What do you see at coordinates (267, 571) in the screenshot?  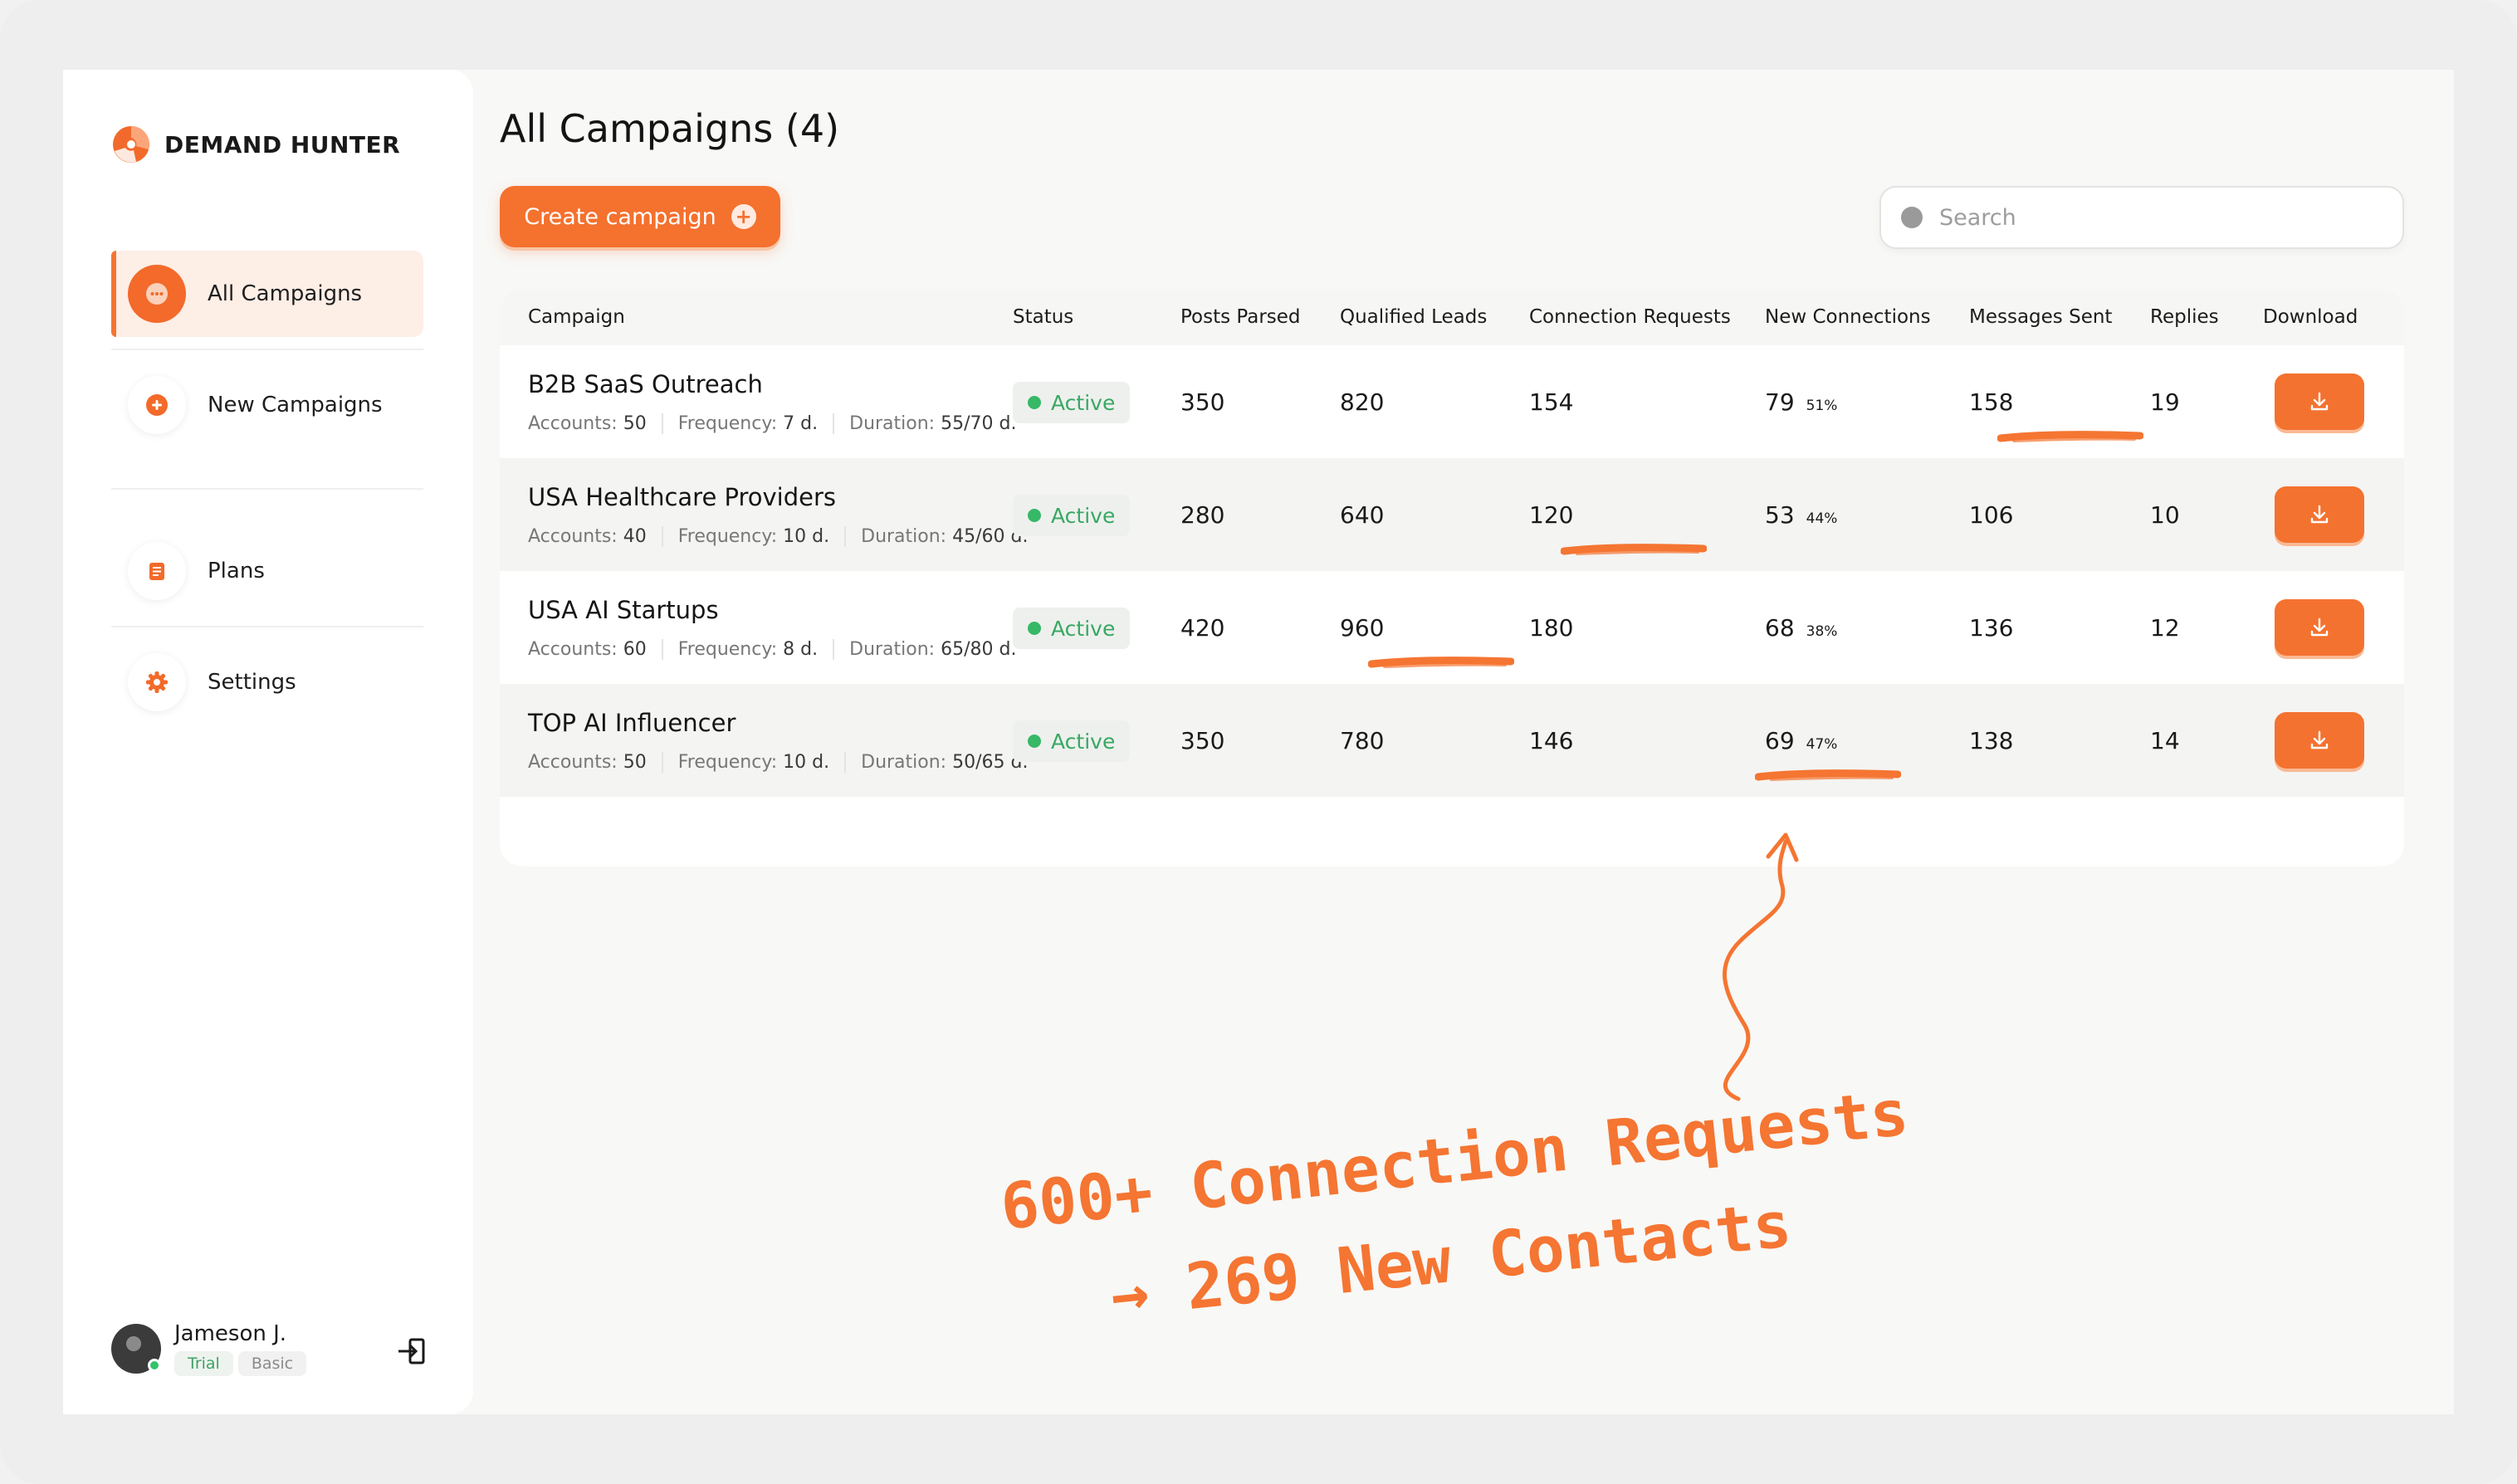 I see `sidebar-item-plans: Plans` at bounding box center [267, 571].